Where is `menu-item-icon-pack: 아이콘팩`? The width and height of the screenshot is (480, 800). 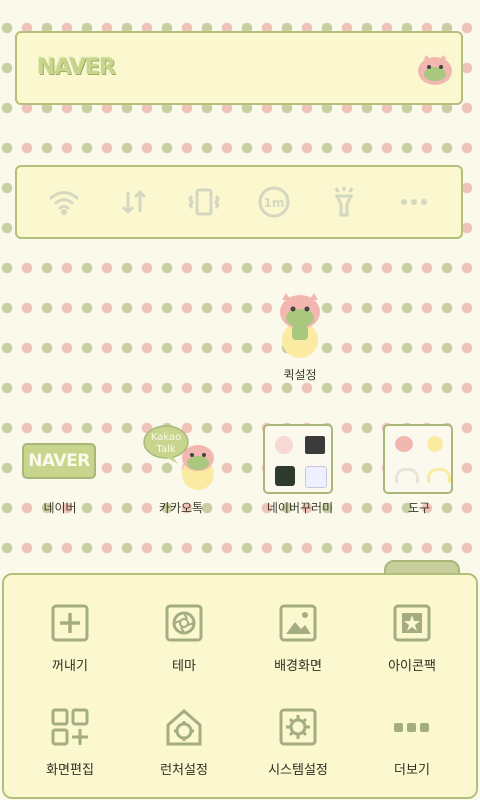 menu-item-icon-pack: 아이콘팩 is located at coordinates (412, 638).